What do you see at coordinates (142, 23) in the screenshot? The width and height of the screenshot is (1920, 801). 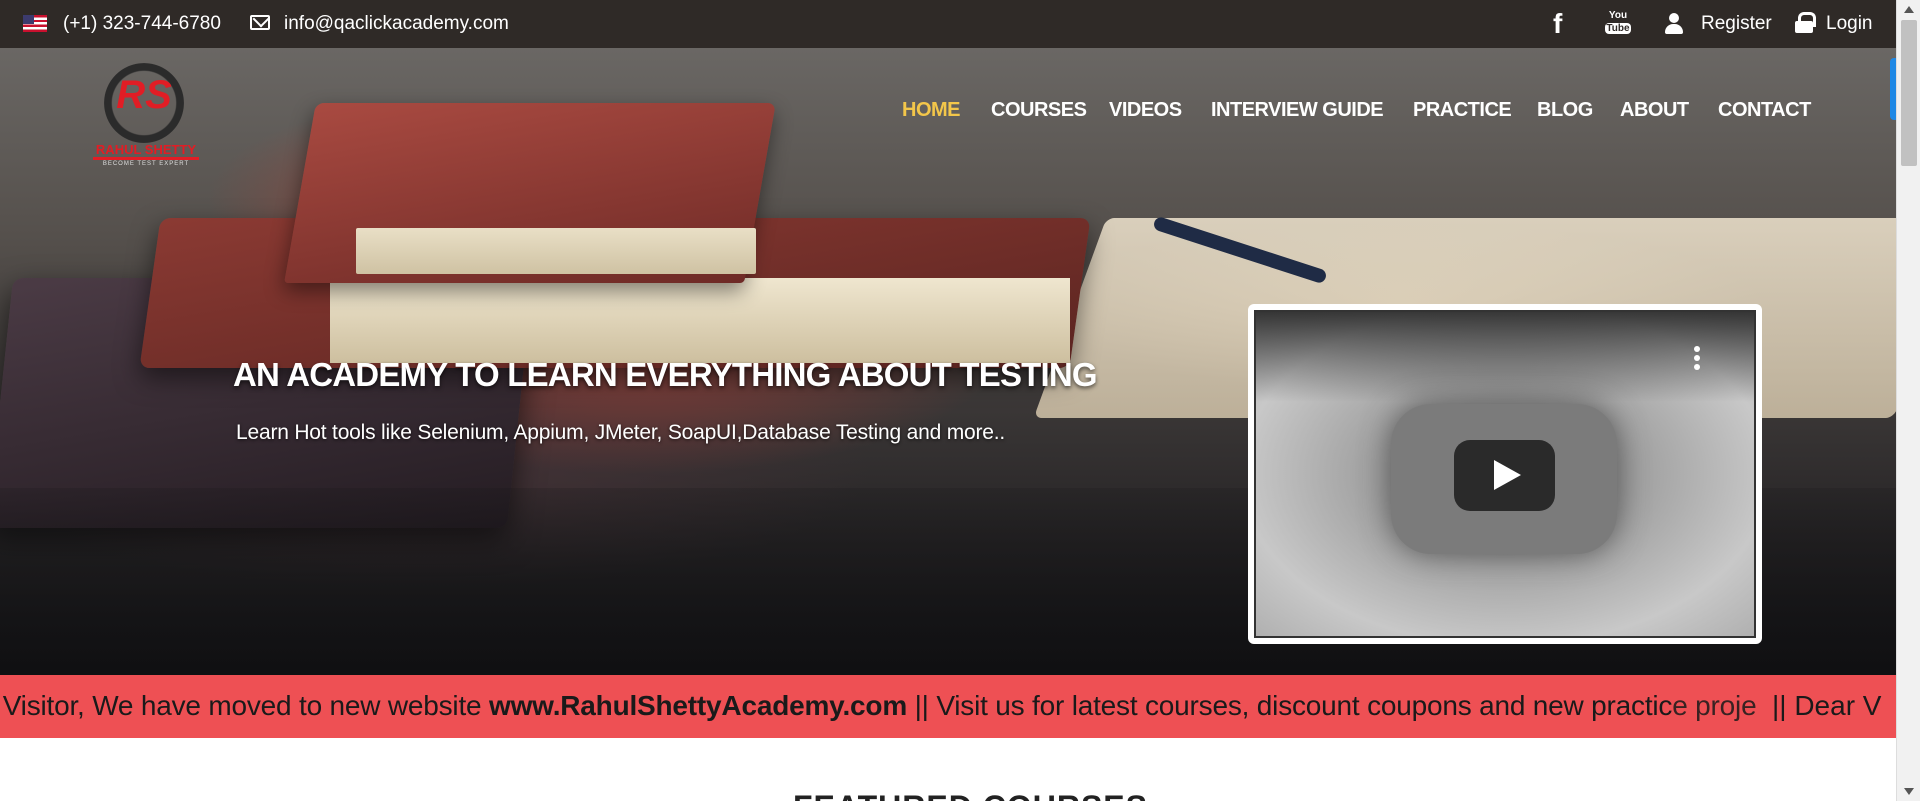 I see `phone-number: (+1) 323-744-6780` at bounding box center [142, 23].